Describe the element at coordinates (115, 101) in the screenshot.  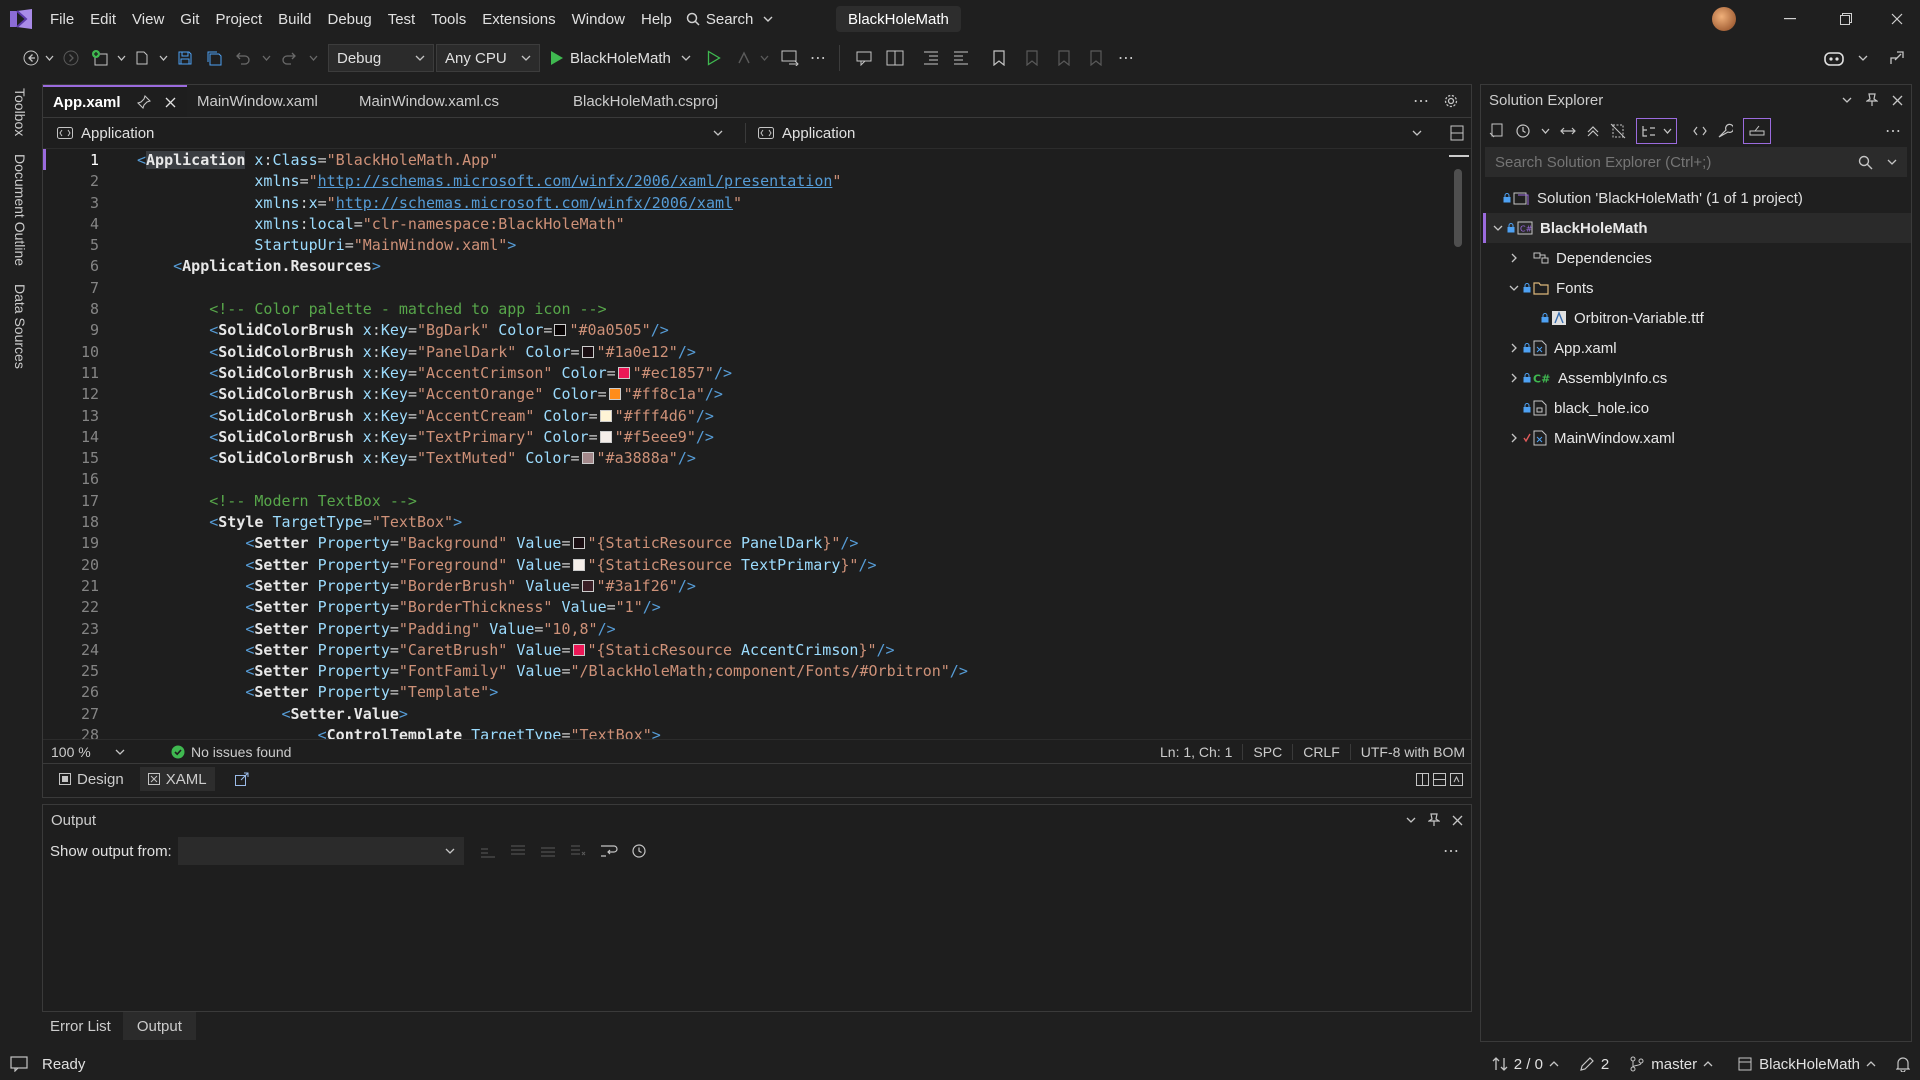
I see `tab-app-xaml: App.xaml` at that location.